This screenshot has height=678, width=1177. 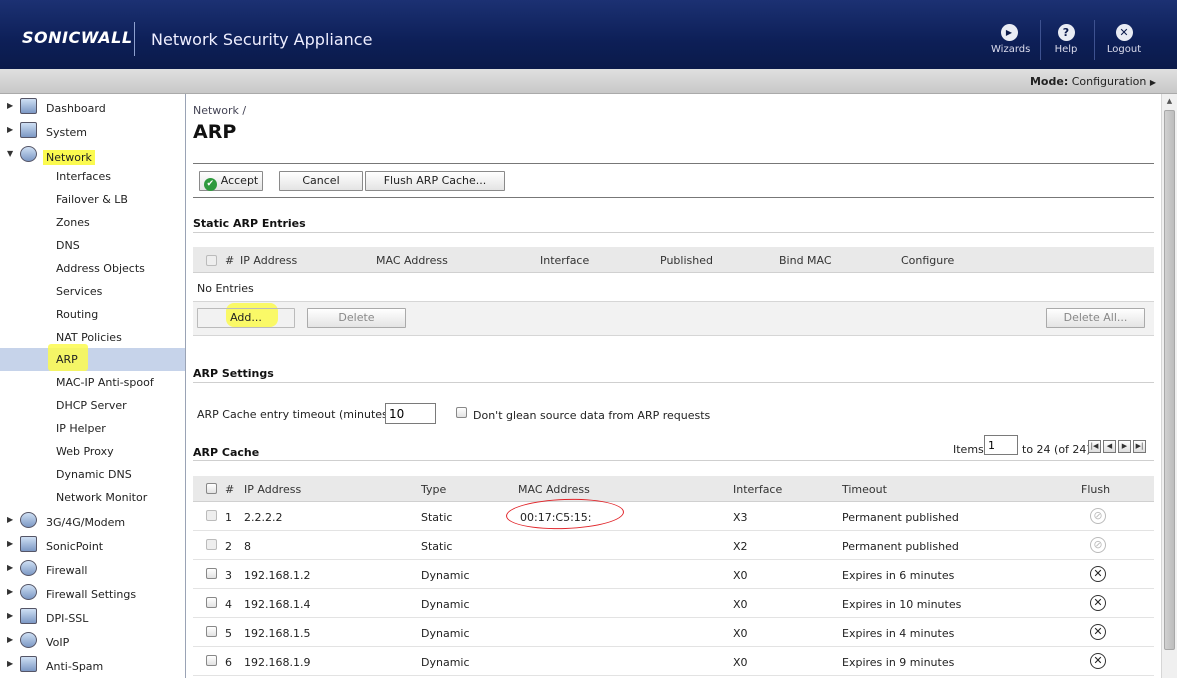 What do you see at coordinates (1124, 446) in the screenshot?
I see `next-page-icon: ▶` at bounding box center [1124, 446].